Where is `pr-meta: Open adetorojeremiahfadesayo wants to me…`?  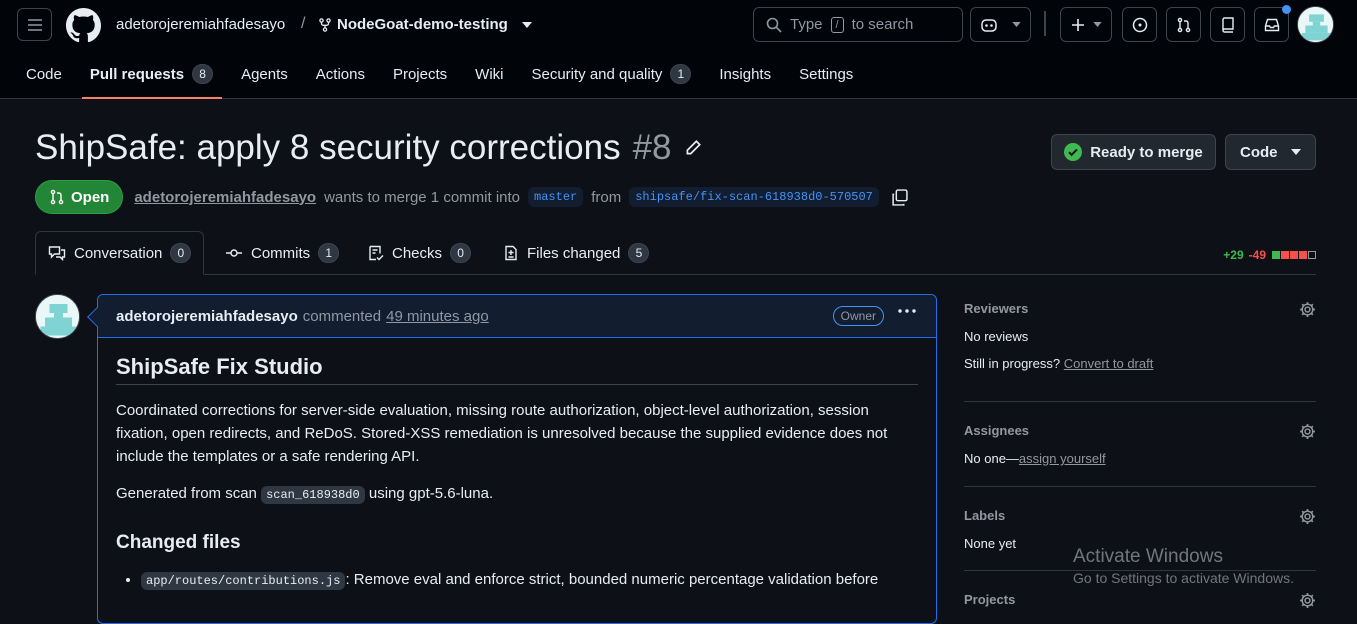
pr-meta: Open adetorojeremiahfadesayo wants to me… is located at coordinates (471, 197).